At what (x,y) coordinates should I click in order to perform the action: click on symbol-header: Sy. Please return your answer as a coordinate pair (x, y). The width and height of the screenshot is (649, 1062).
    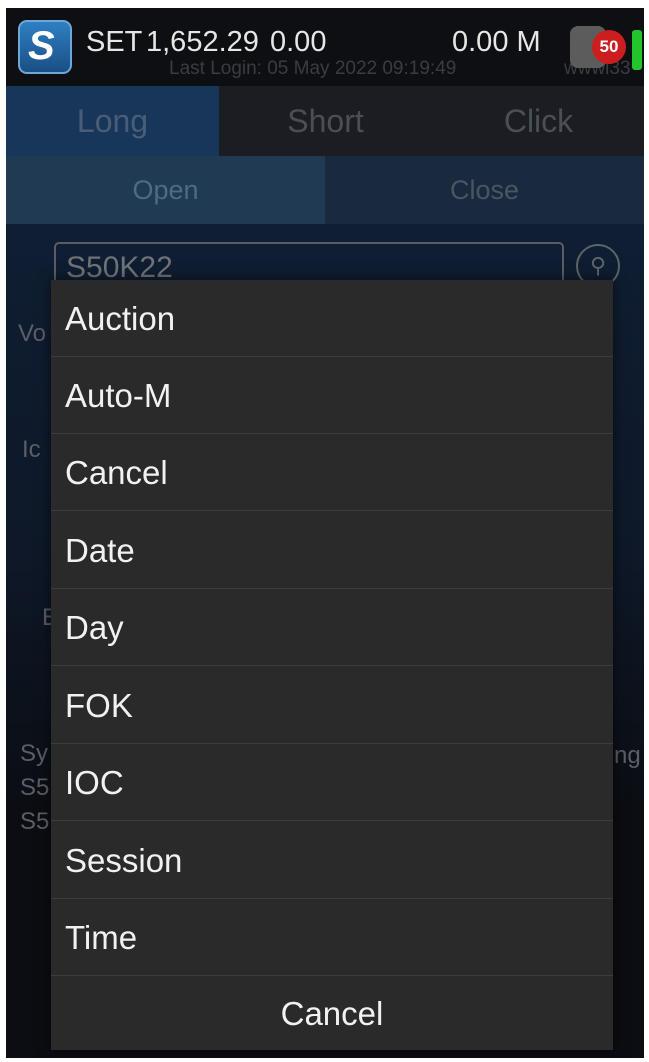
    Looking at the image, I should click on (34, 753).